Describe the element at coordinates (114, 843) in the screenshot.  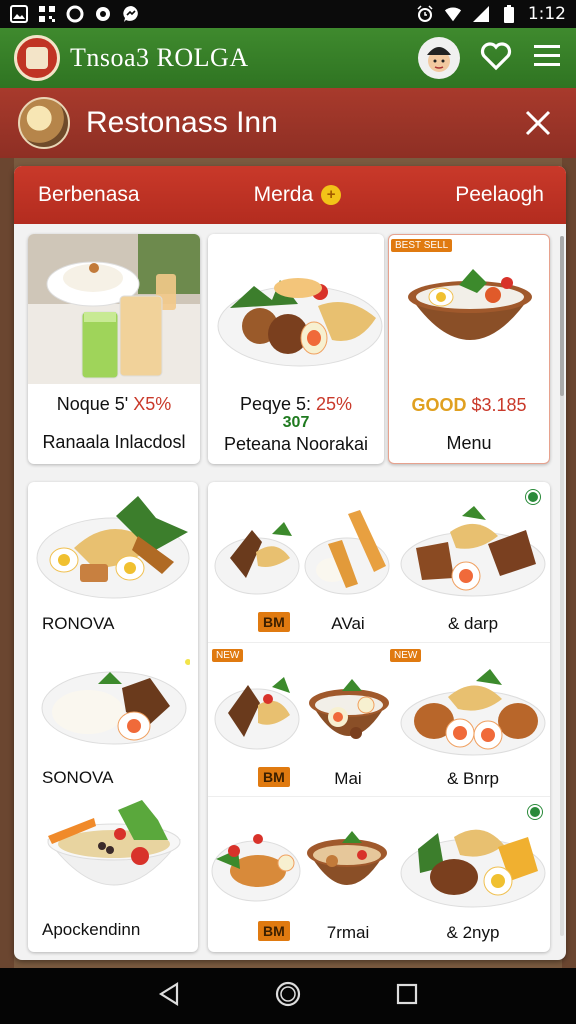
I see `salad-bowl-image` at that location.